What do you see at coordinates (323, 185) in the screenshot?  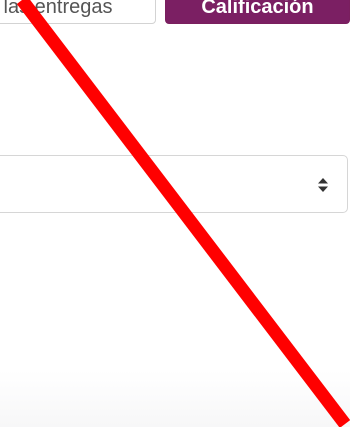 I see `up-down-caret-icon` at bounding box center [323, 185].